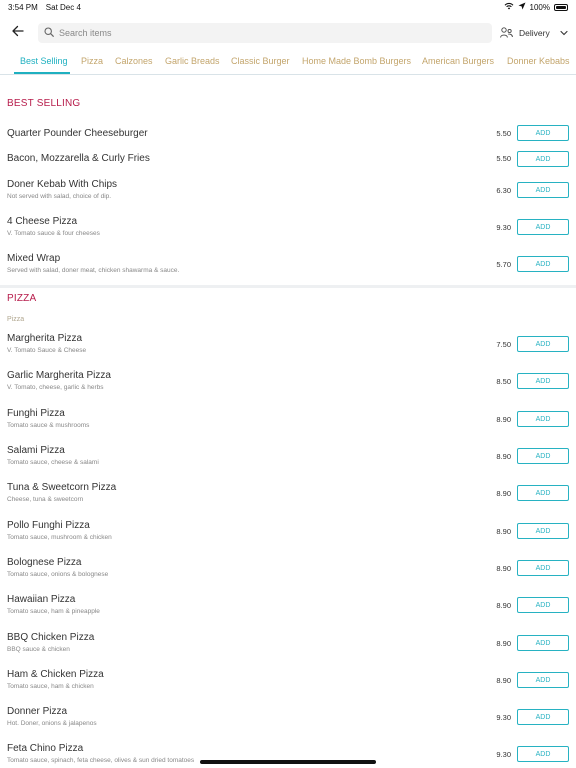  I want to click on back-button, so click(18, 33).